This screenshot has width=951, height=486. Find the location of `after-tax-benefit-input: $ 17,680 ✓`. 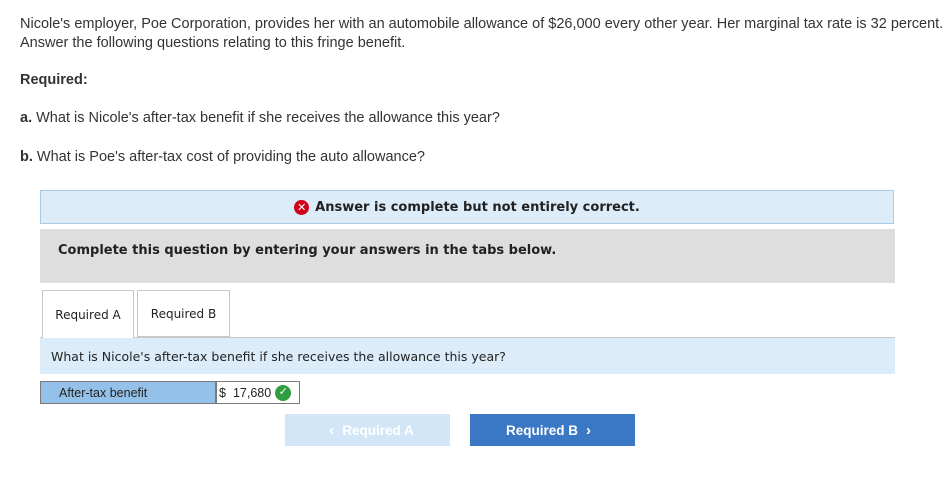

after-tax-benefit-input: $ 17,680 ✓ is located at coordinates (258, 392).